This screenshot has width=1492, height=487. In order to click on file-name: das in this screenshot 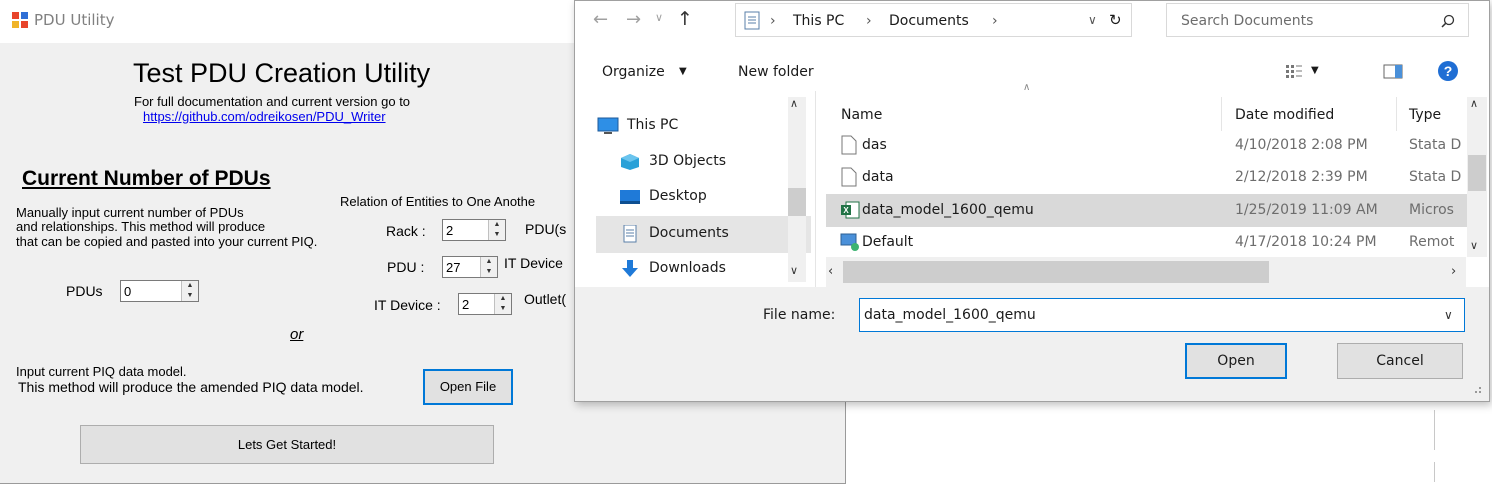, I will do `click(874, 145)`.